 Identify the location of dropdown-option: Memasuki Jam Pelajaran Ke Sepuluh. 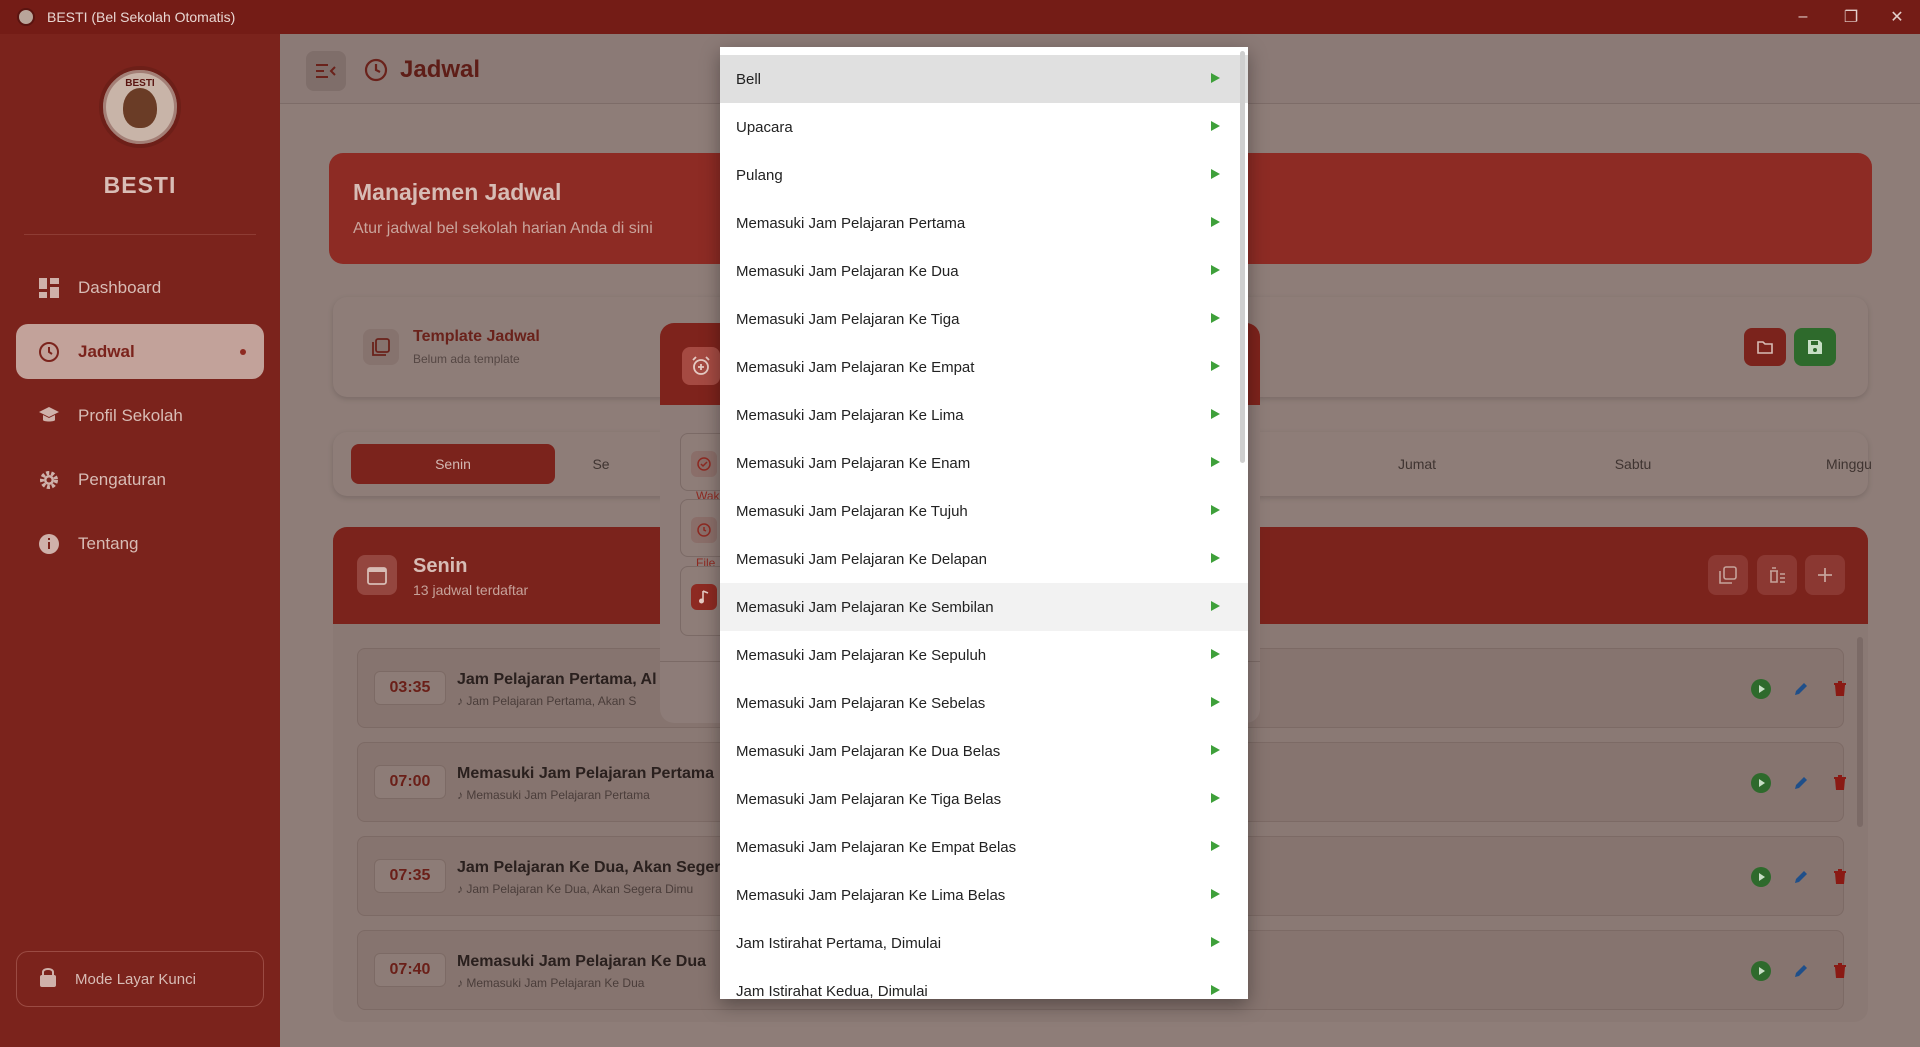
(984, 655).